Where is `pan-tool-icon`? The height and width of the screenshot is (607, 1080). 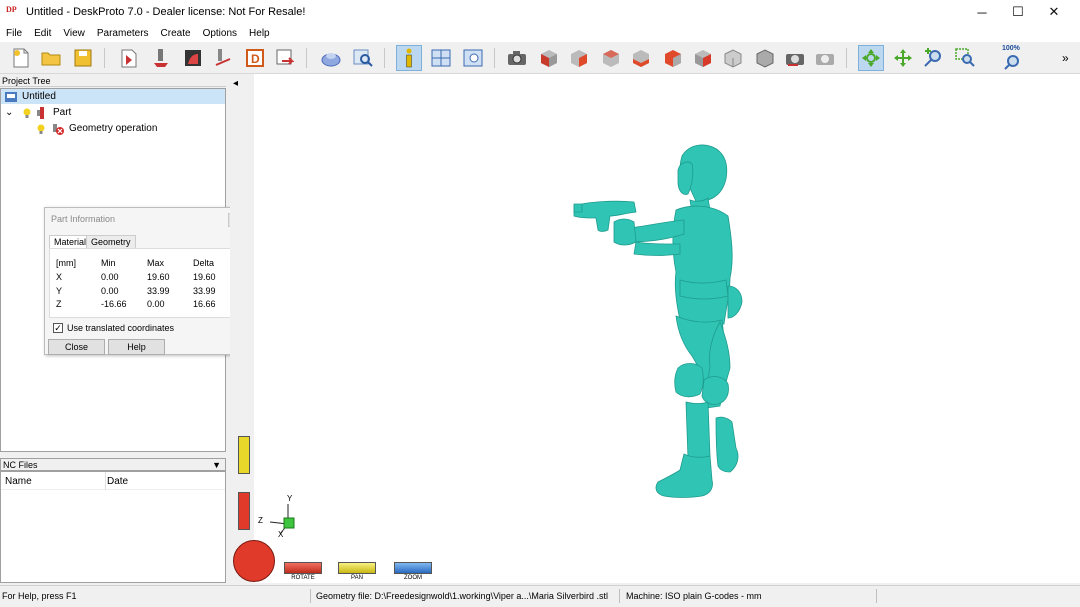 pan-tool-icon is located at coordinates (903, 58).